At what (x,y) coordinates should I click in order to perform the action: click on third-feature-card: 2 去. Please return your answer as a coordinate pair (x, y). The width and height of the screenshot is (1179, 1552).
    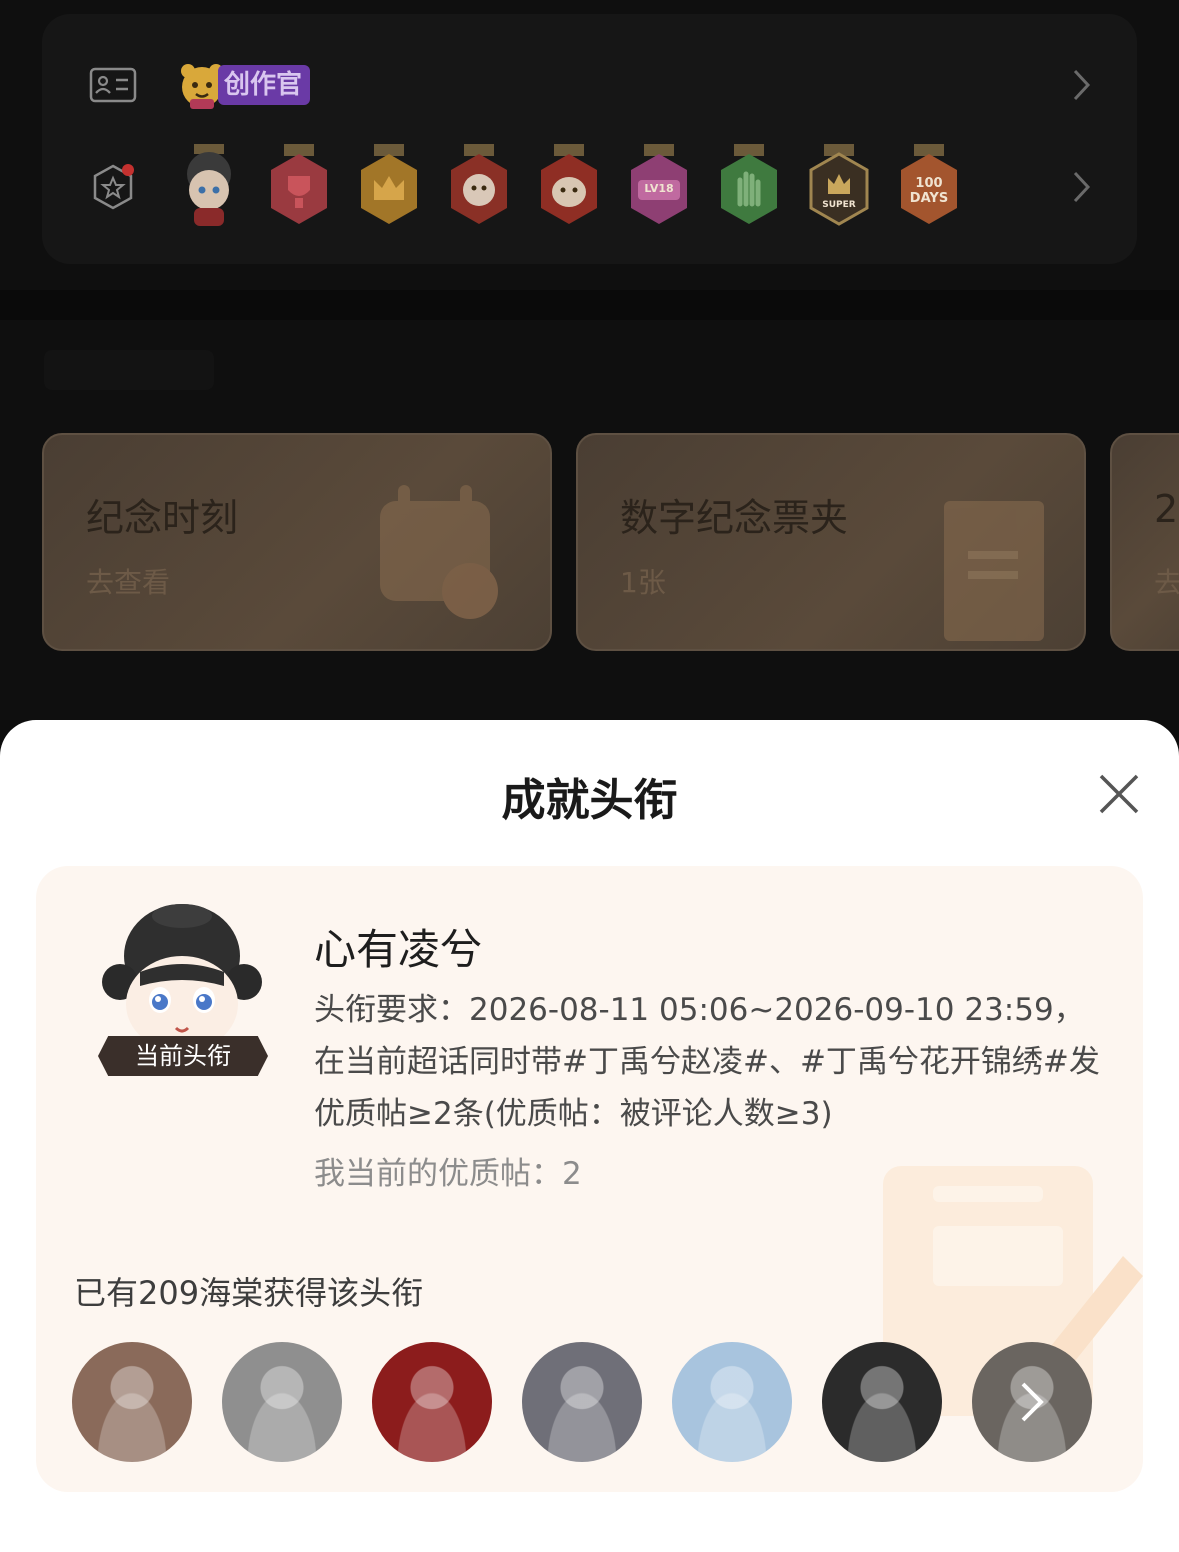
    Looking at the image, I should click on (1144, 542).